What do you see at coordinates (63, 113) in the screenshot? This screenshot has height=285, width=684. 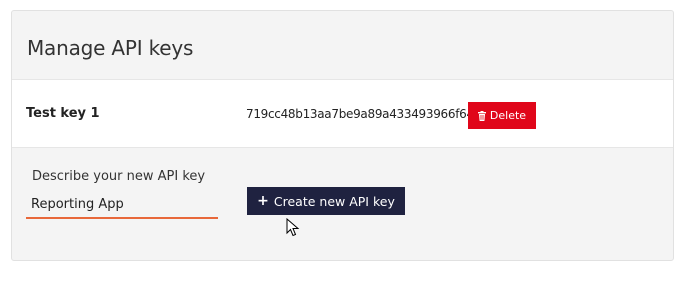 I see `api-key-name: Test key 1` at bounding box center [63, 113].